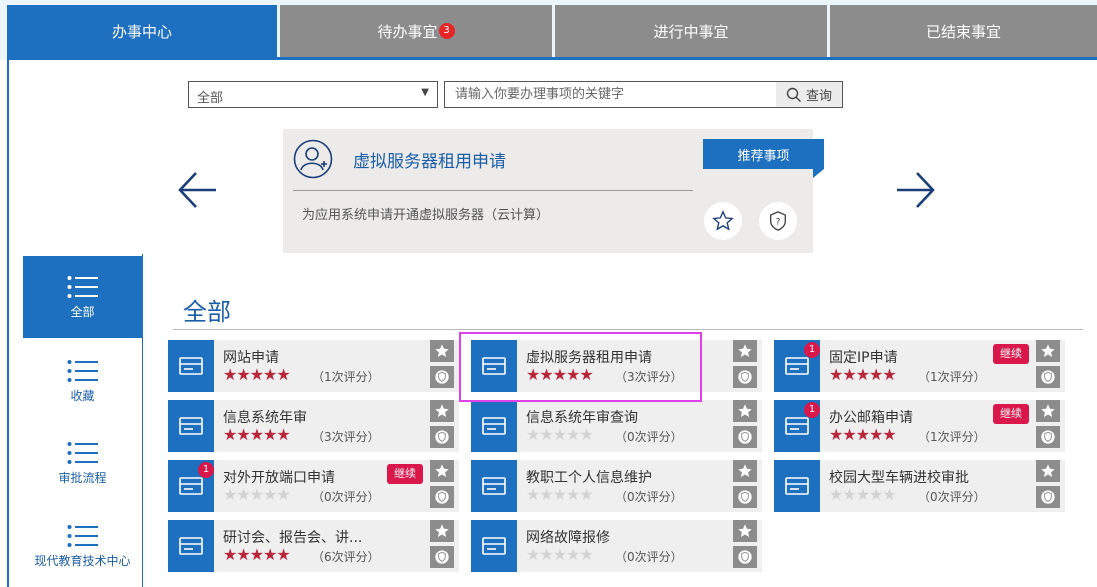 Image resolution: width=1097 pixels, height=587 pixels. Describe the element at coordinates (82, 546) in the screenshot. I see `sidebar-item-tech-center: 现代教育技术中心` at that location.